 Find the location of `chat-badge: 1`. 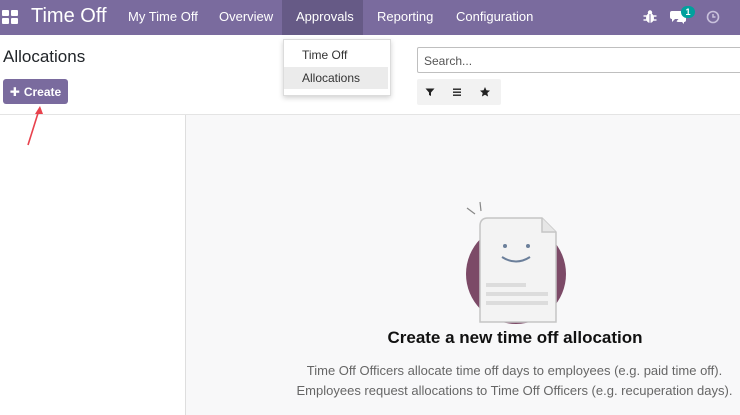

chat-badge: 1 is located at coordinates (688, 12).